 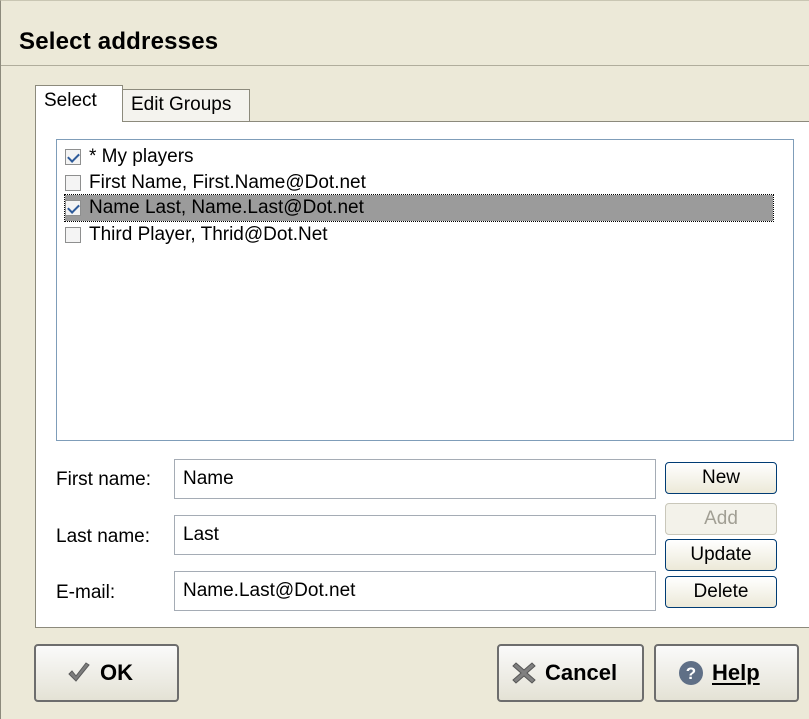 I want to click on dialog-title: Select addresses, so click(x=119, y=41).